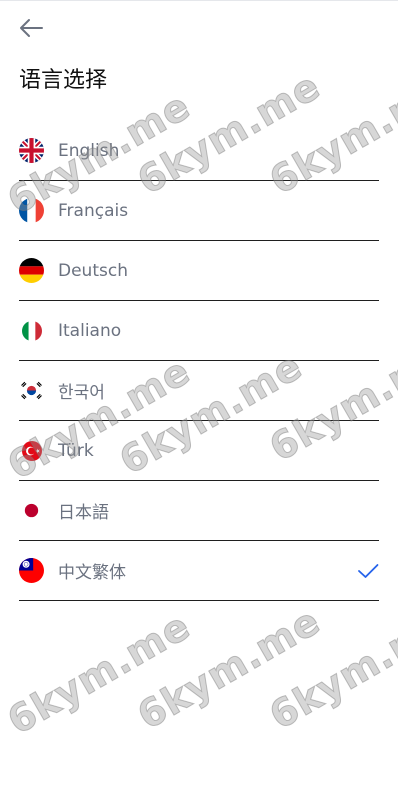 Image resolution: width=398 pixels, height=797 pixels. Describe the element at coordinates (199, 511) in the screenshot. I see `language-item-japanese: 日本語` at that location.